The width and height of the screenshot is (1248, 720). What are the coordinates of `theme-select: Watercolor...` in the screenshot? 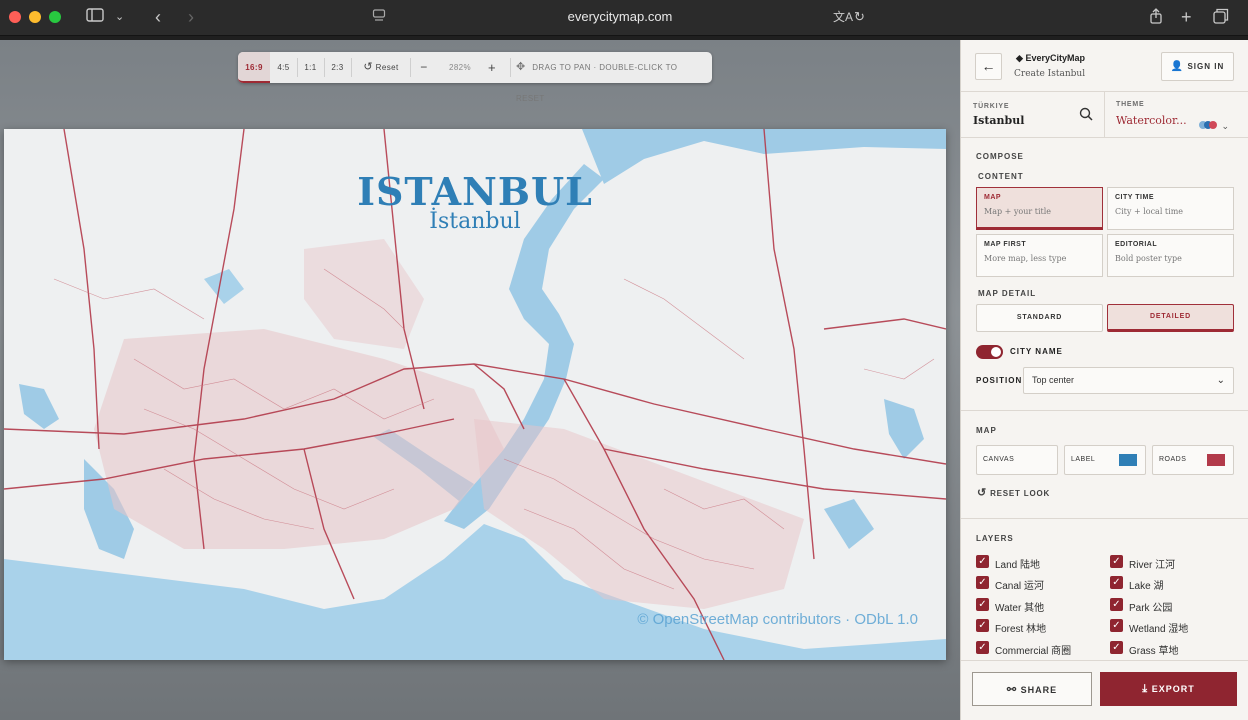 It's located at (1151, 120).